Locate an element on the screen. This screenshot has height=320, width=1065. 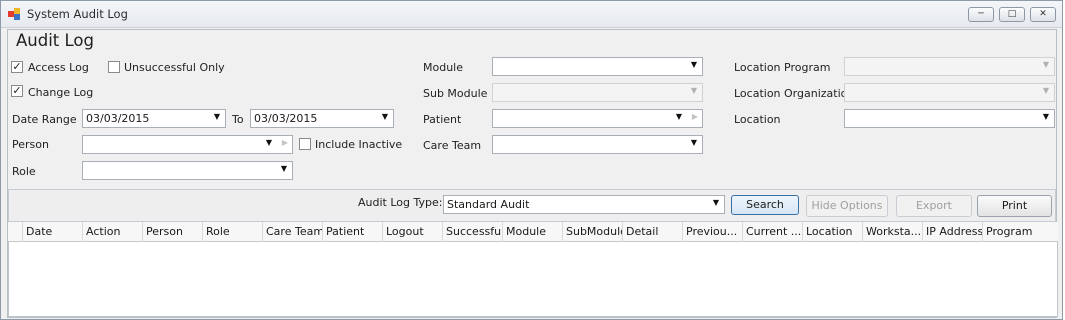
column-header-location: Location is located at coordinates (833, 232).